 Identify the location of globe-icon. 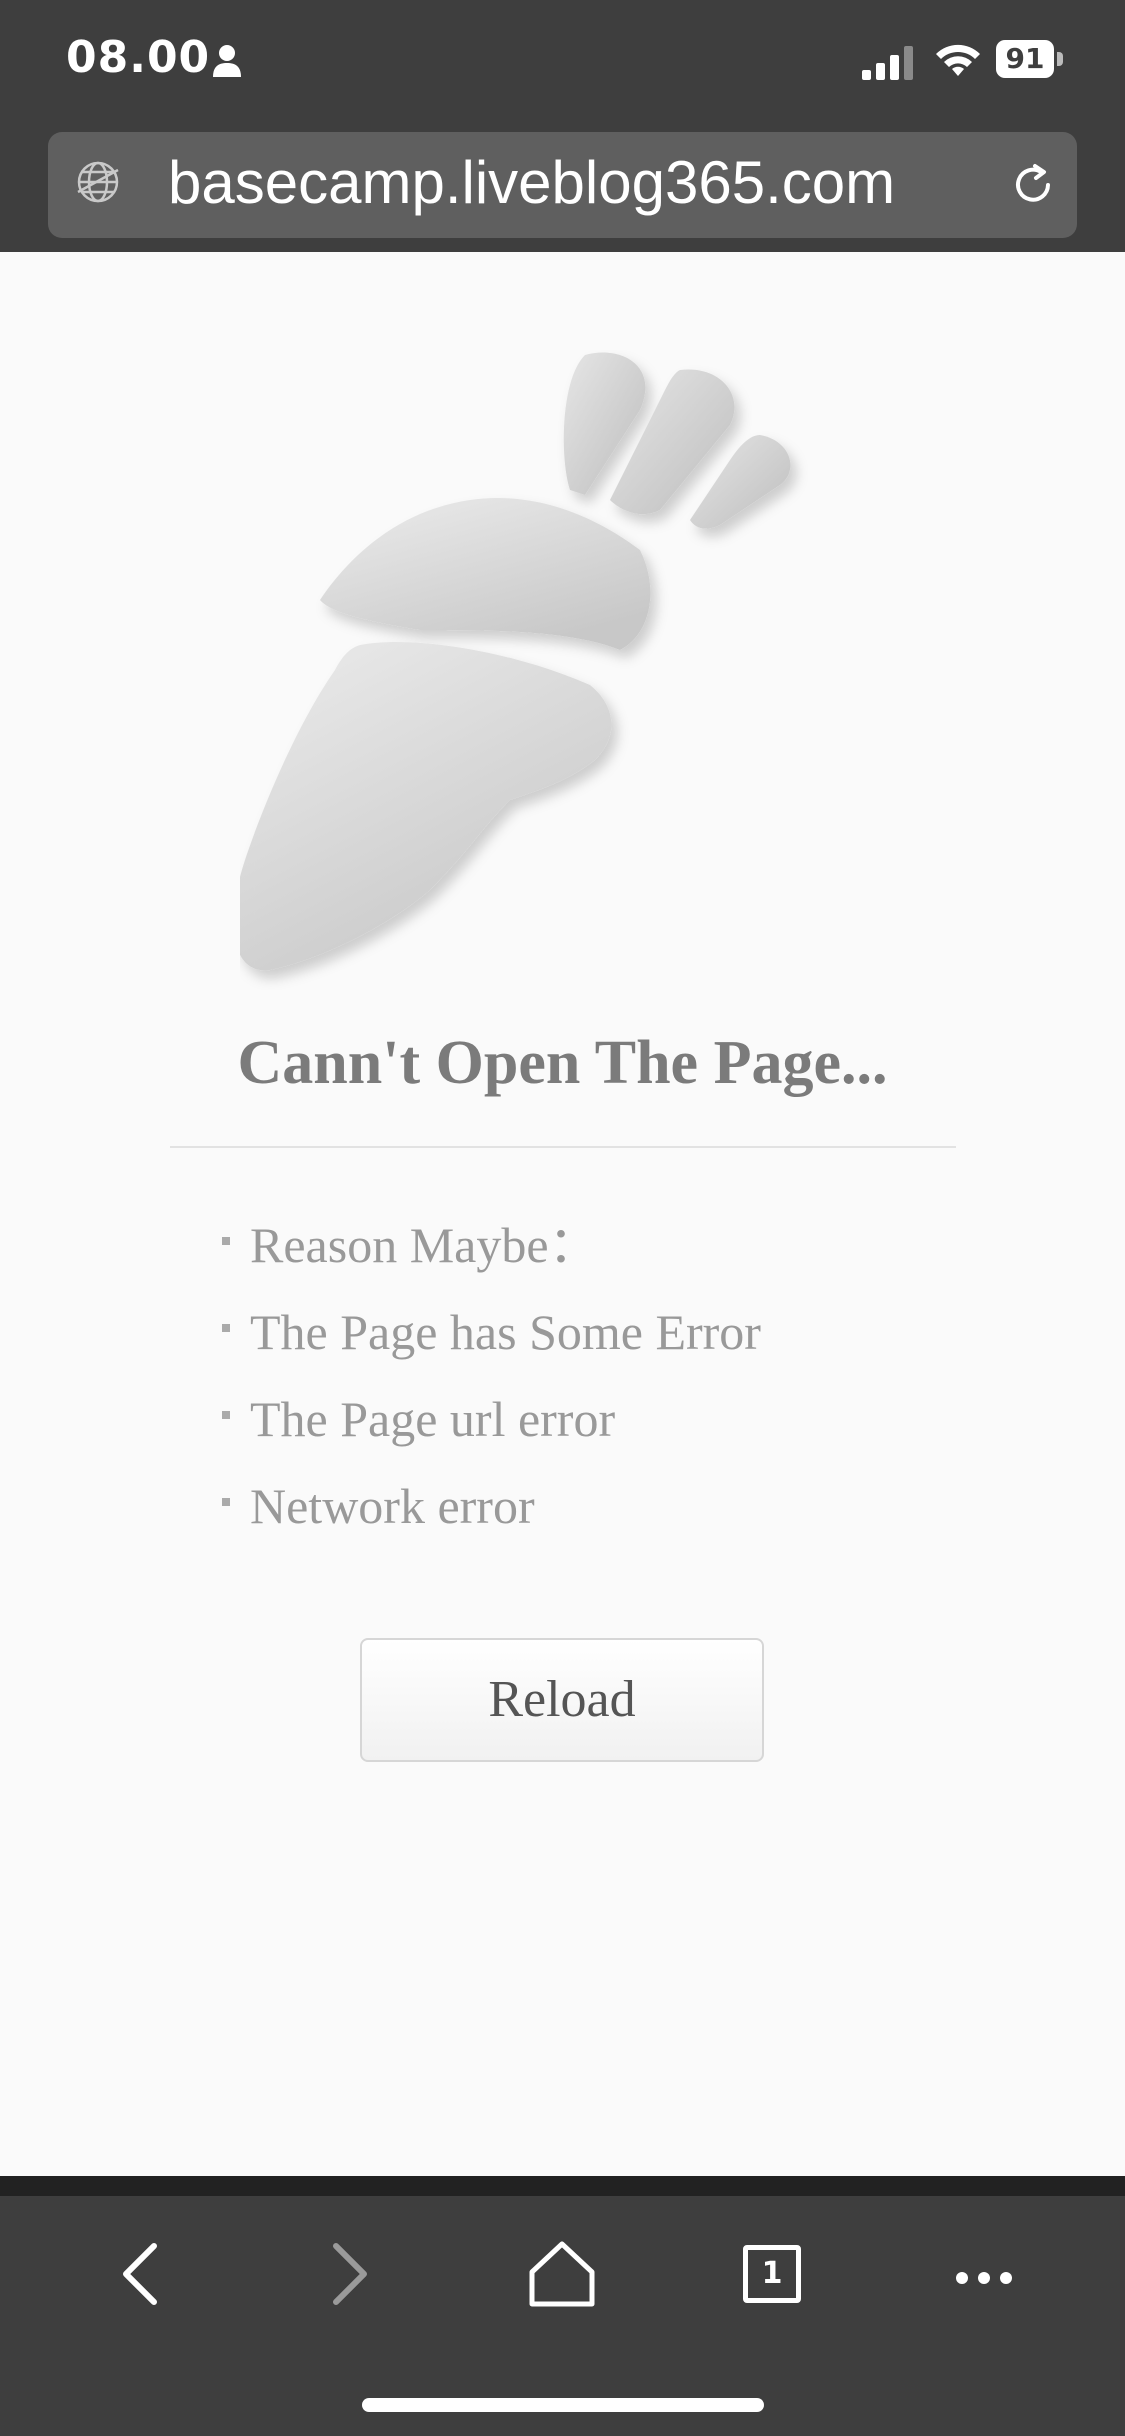
(98, 182).